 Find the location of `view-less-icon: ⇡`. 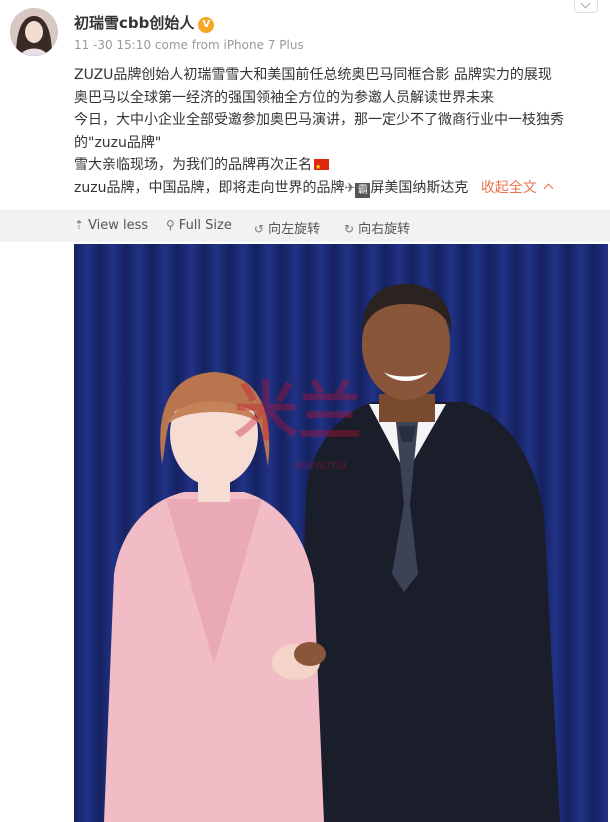

view-less-icon: ⇡ is located at coordinates (79, 225).